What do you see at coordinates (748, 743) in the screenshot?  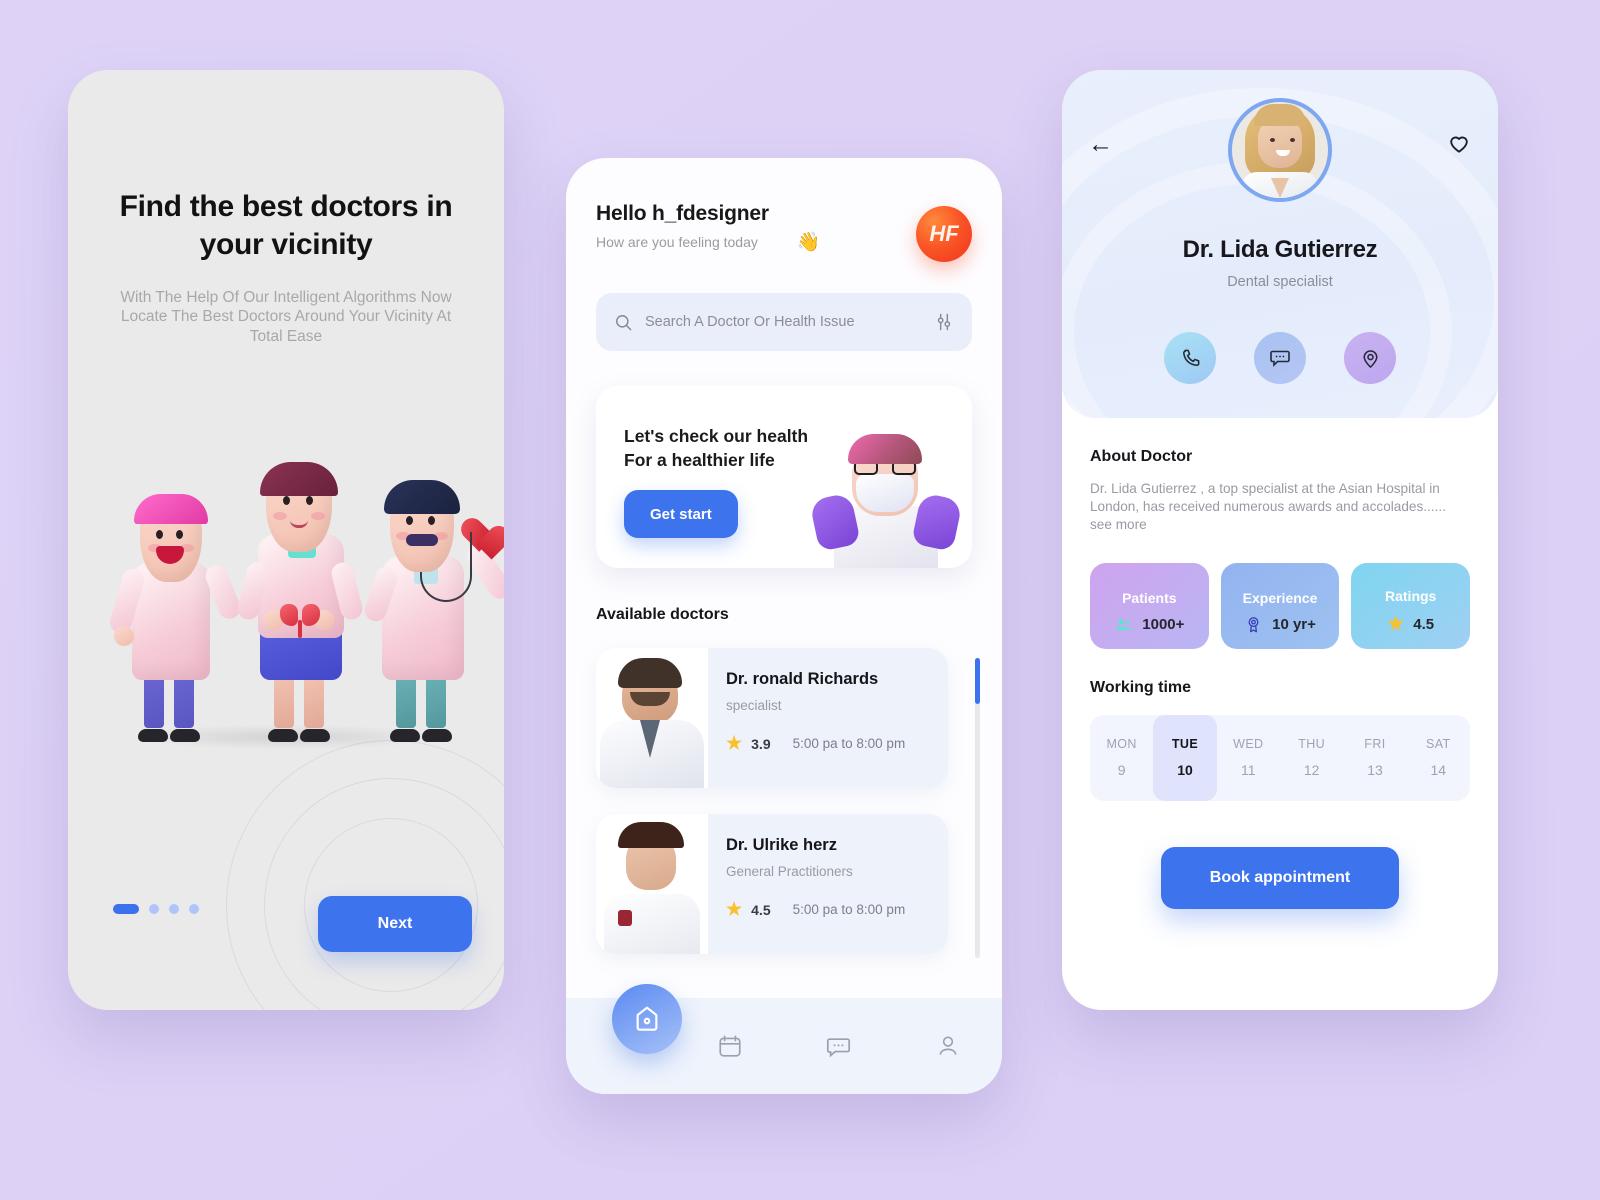 I see `doctor-rating: ★ 3.9` at bounding box center [748, 743].